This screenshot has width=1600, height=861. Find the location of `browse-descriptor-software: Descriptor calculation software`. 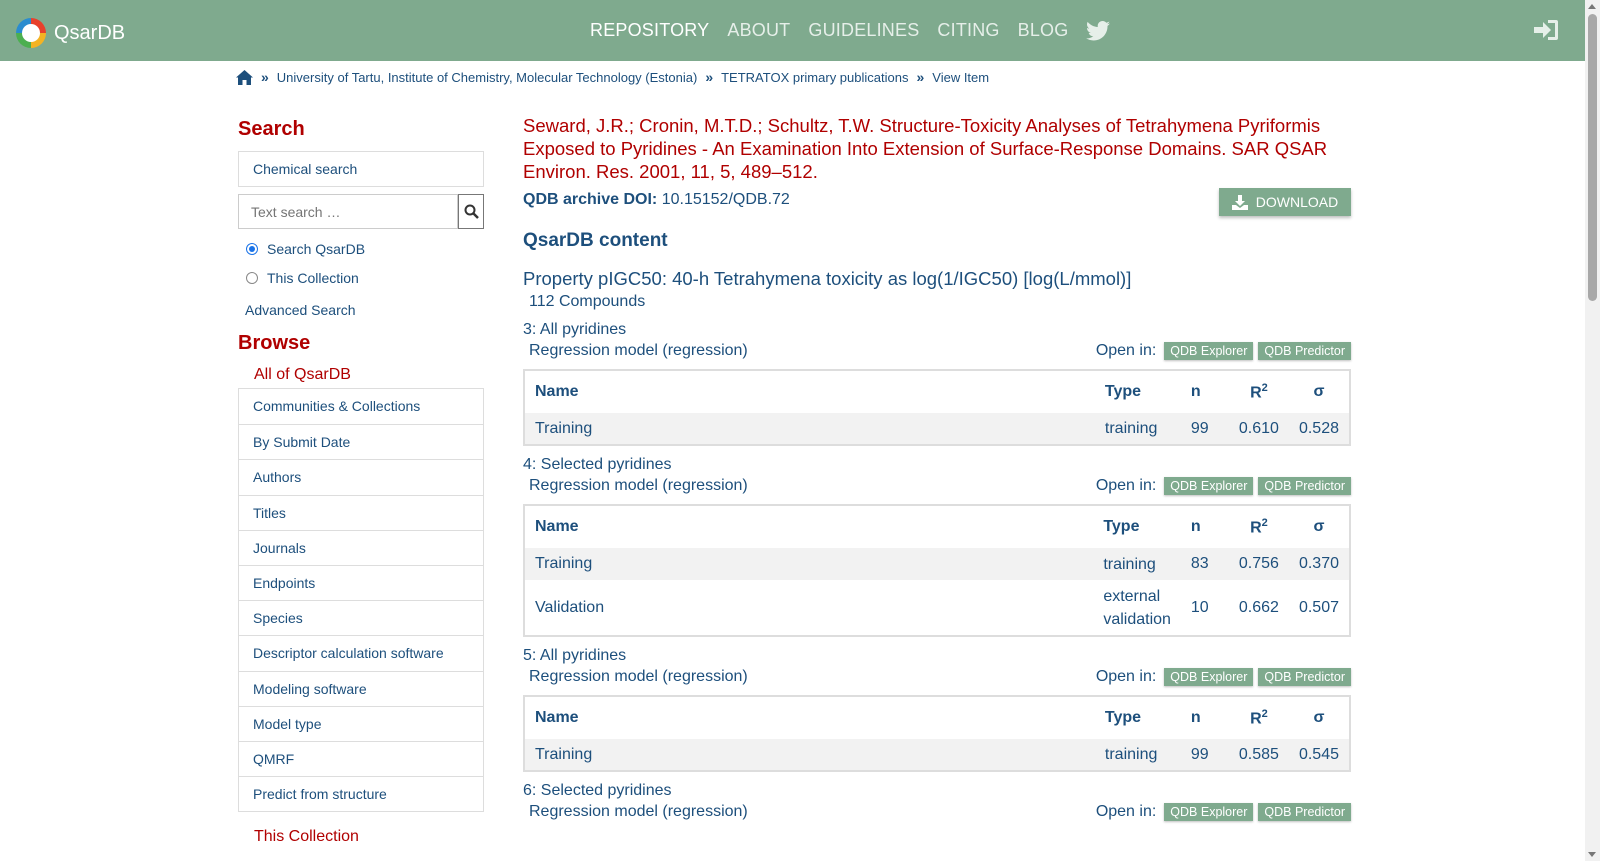

browse-descriptor-software: Descriptor calculation software is located at coordinates (361, 652).